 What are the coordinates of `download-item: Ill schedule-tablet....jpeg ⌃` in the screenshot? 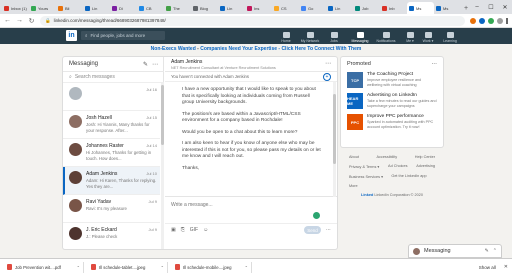 It's located at (128, 267).